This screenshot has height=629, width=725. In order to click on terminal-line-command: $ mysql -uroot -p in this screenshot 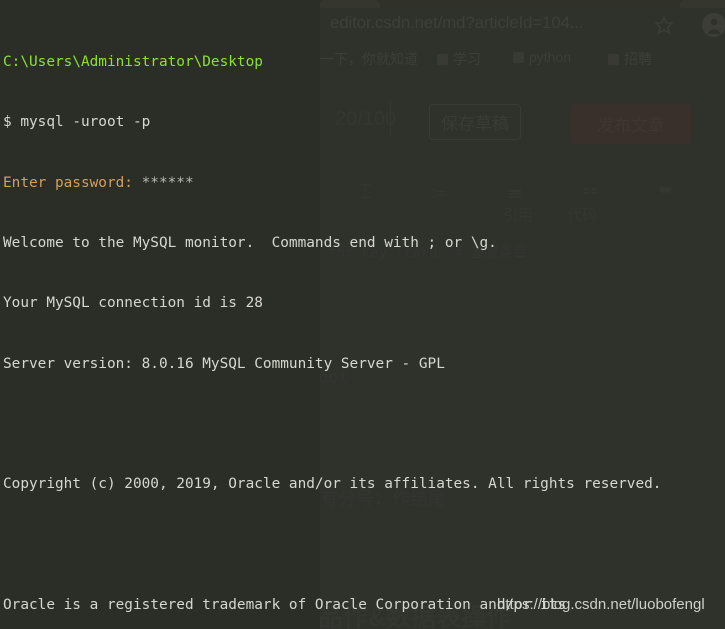, I will do `click(364, 122)`.